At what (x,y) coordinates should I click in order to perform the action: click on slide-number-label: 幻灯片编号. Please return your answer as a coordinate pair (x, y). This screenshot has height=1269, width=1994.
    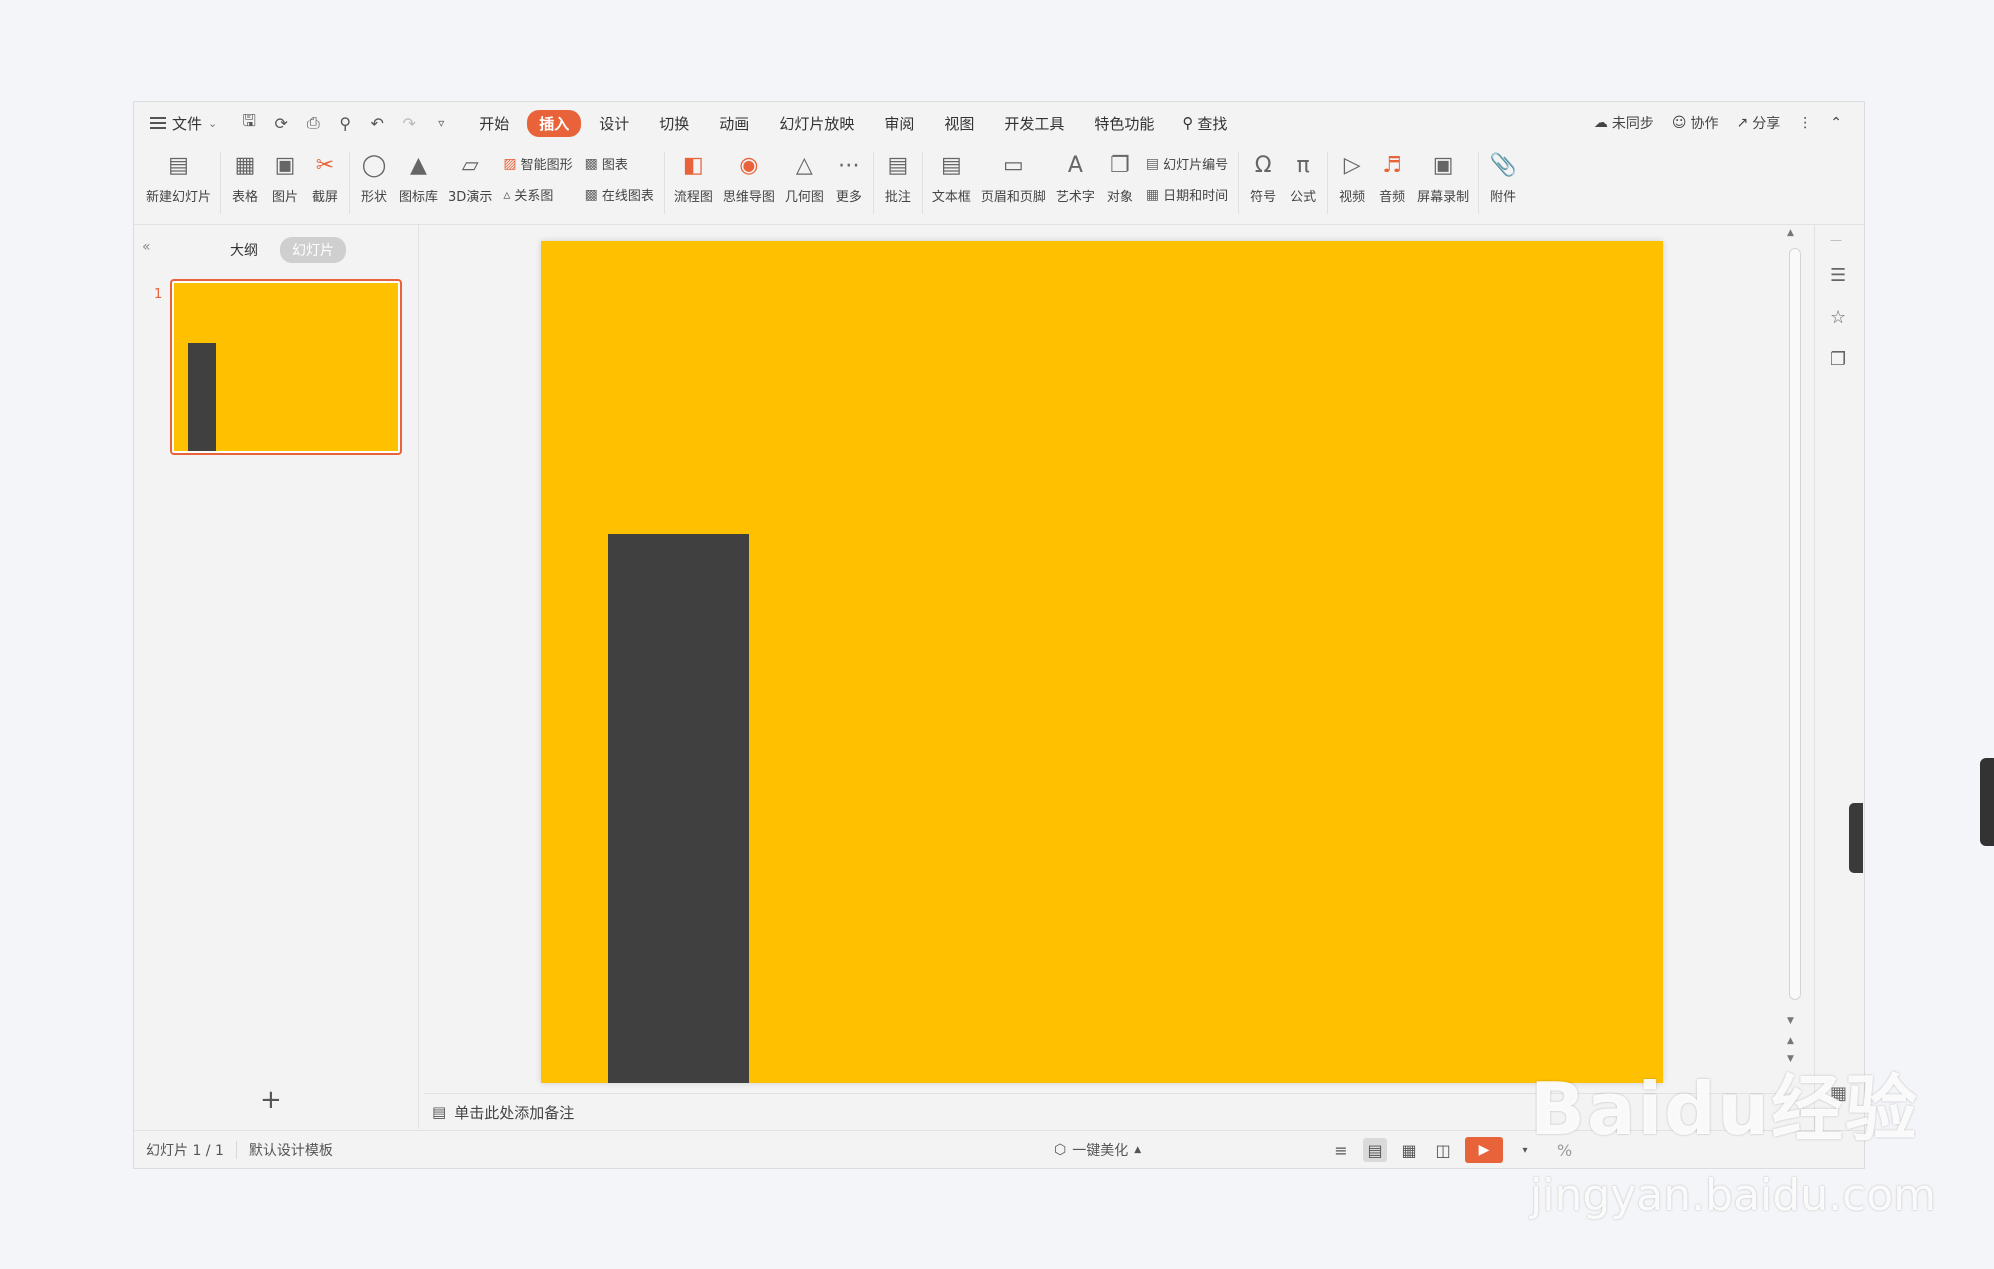
    Looking at the image, I should click on (1196, 165).